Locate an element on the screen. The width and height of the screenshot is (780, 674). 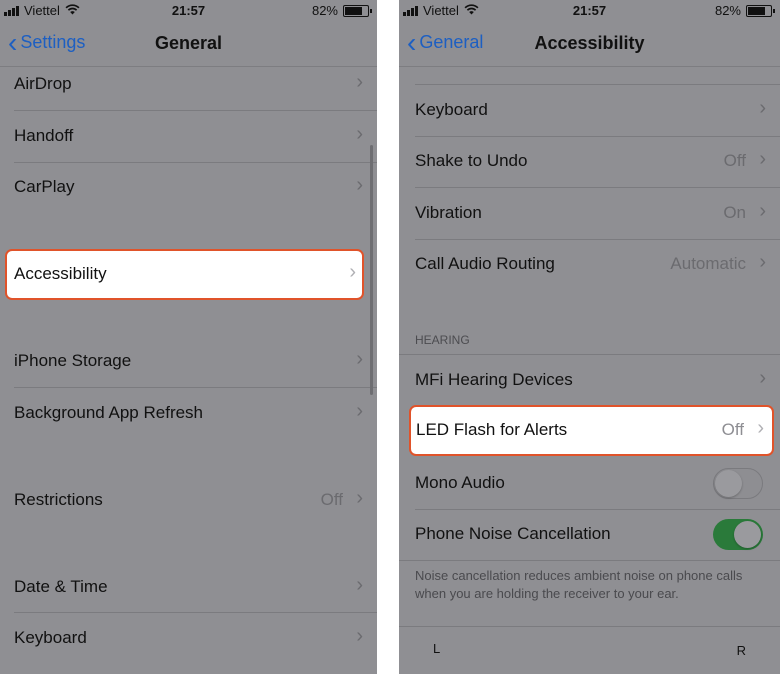
list-item-call-audio-routing: Call Audio Routing Automatic › is located at coordinates (589, 264).